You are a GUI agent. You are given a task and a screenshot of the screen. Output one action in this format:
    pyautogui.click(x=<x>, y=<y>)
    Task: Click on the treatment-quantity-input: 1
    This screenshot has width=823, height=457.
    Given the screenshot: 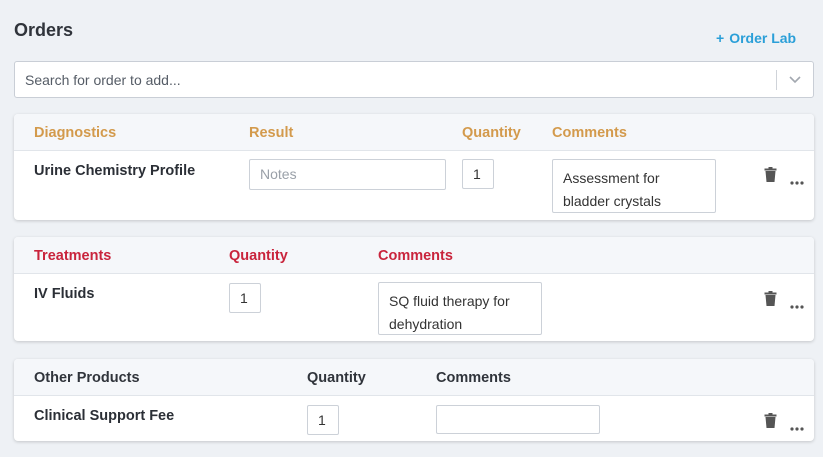 What is the action you would take?
    pyautogui.click(x=245, y=298)
    